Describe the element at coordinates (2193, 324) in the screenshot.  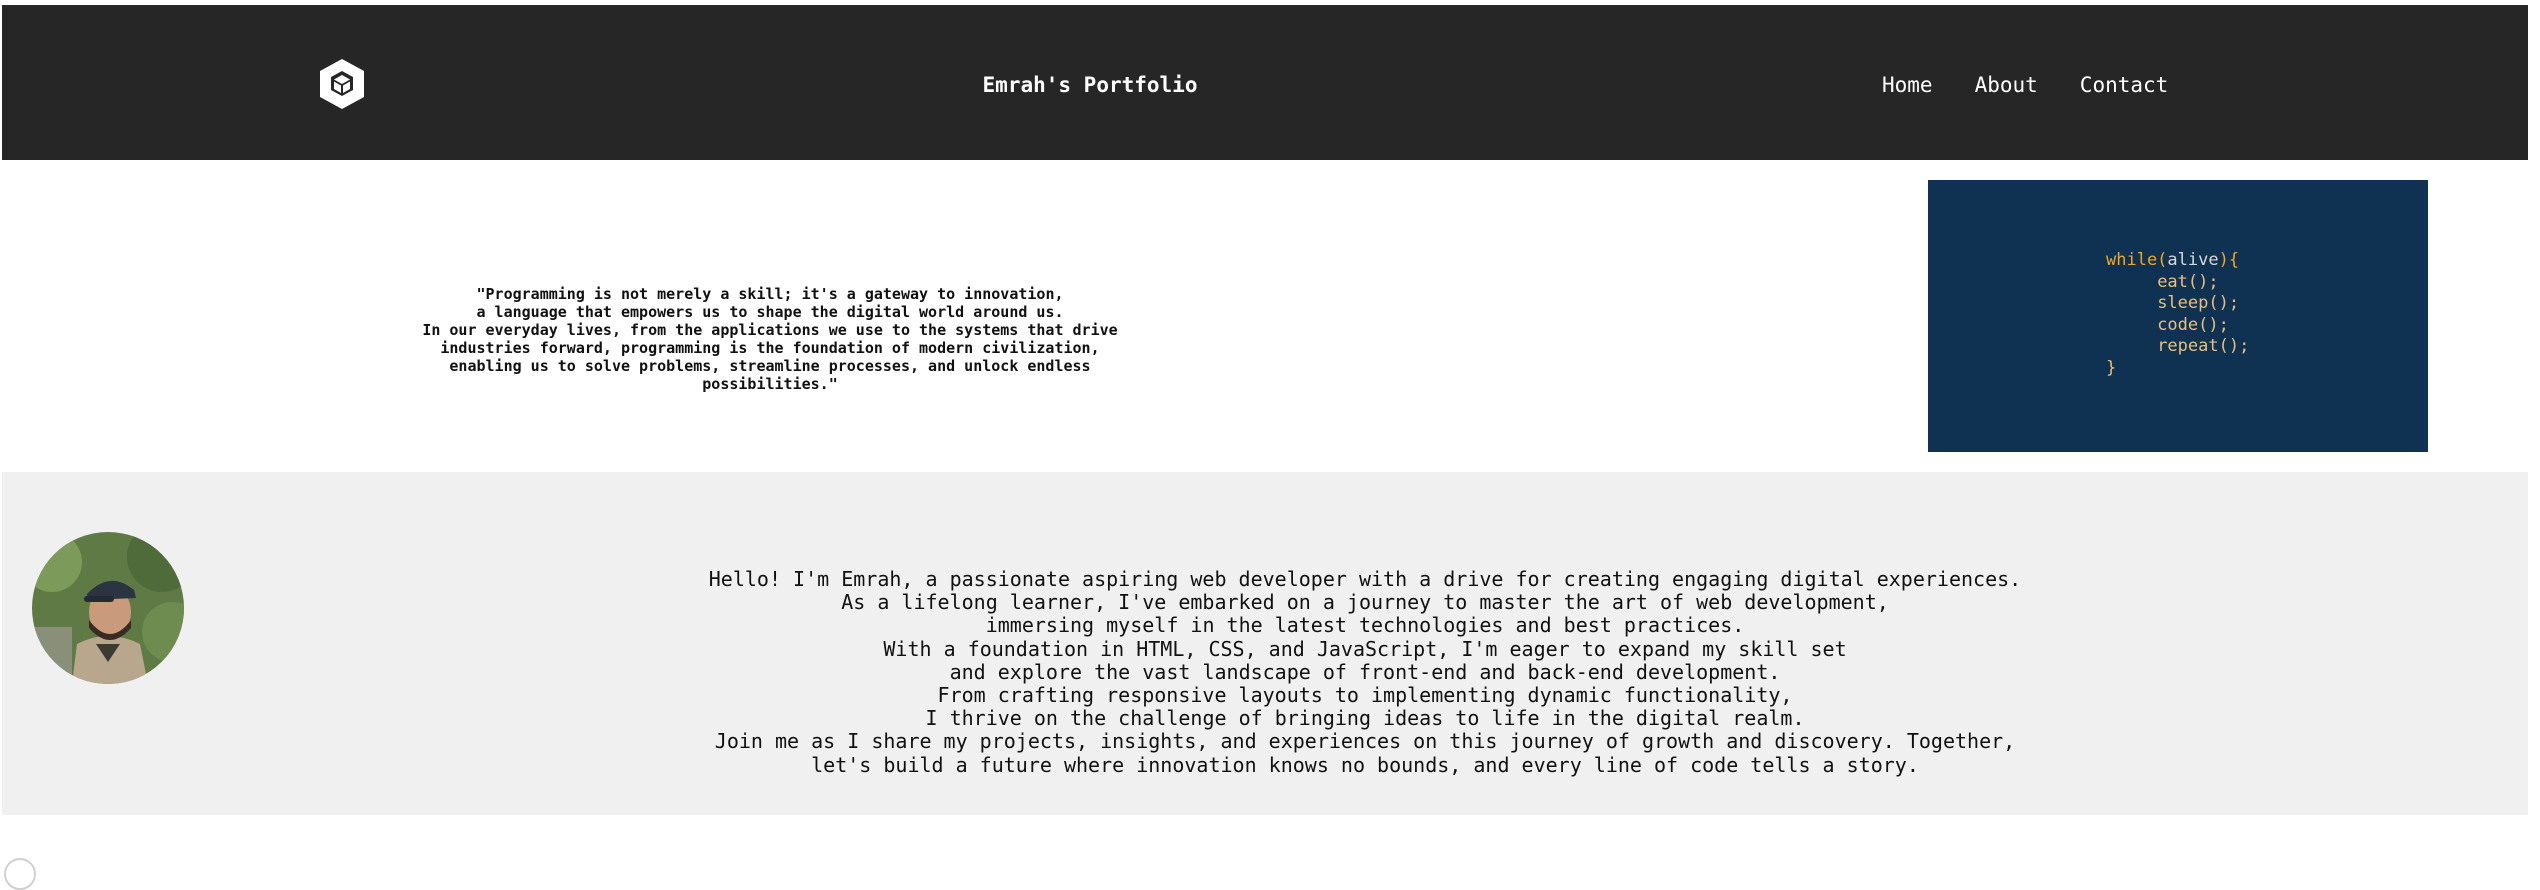
I see `code-line-code: code();` at that location.